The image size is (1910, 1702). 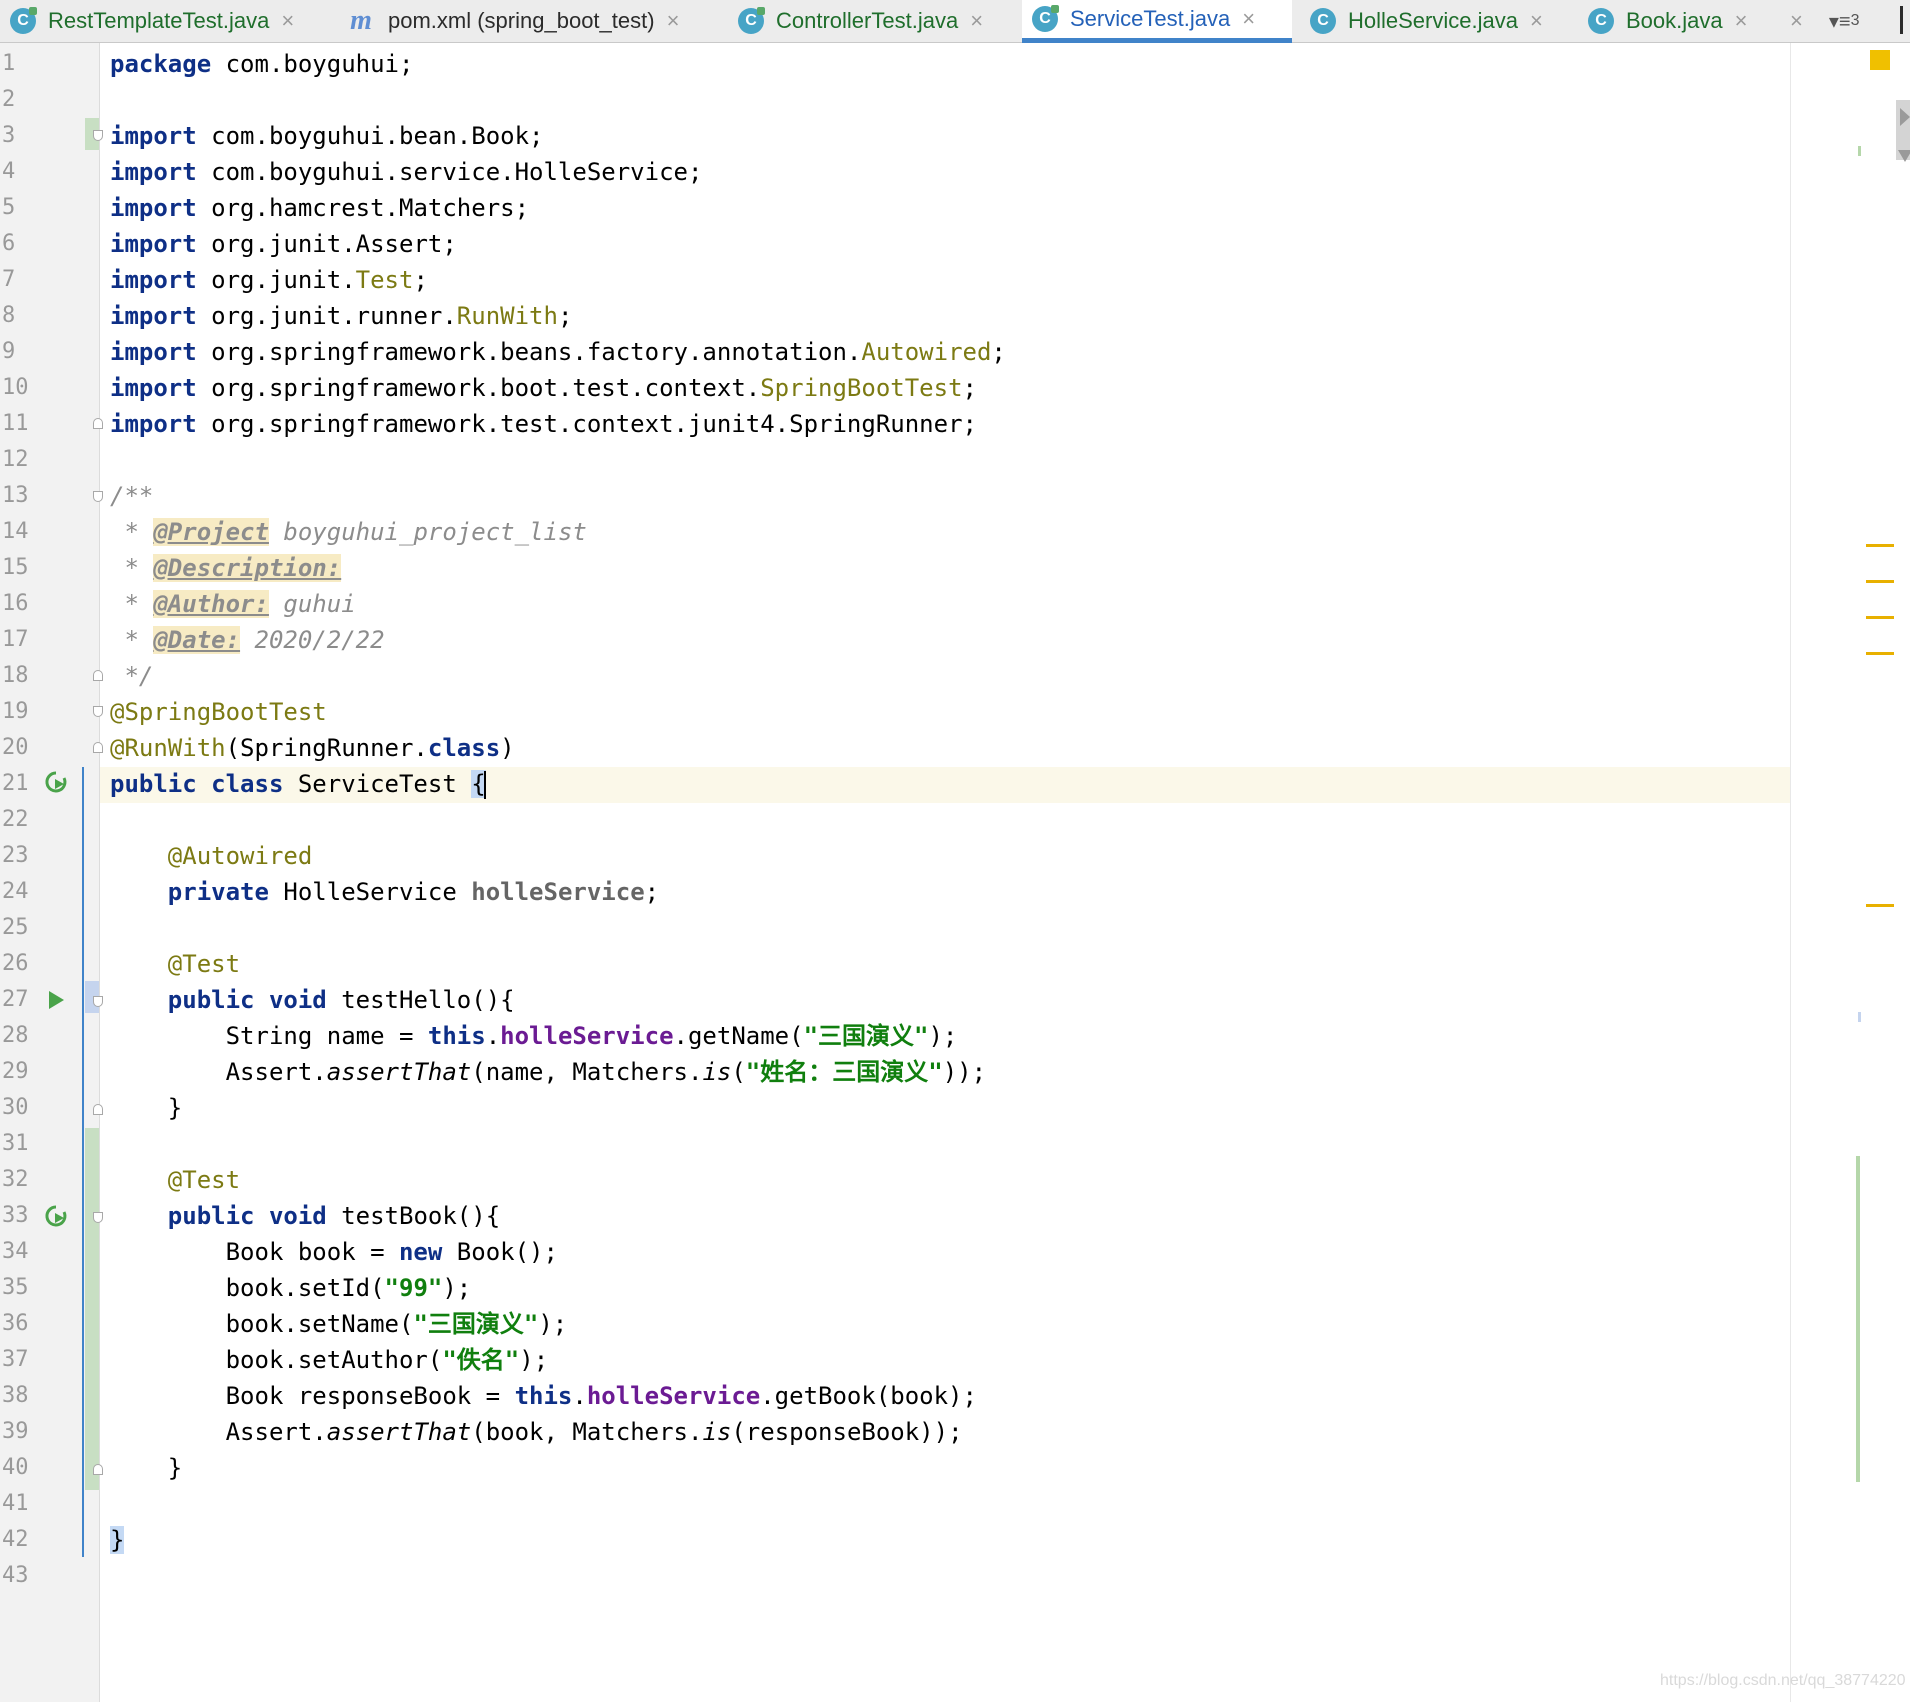 I want to click on line-number: 3, so click(x=17, y=136).